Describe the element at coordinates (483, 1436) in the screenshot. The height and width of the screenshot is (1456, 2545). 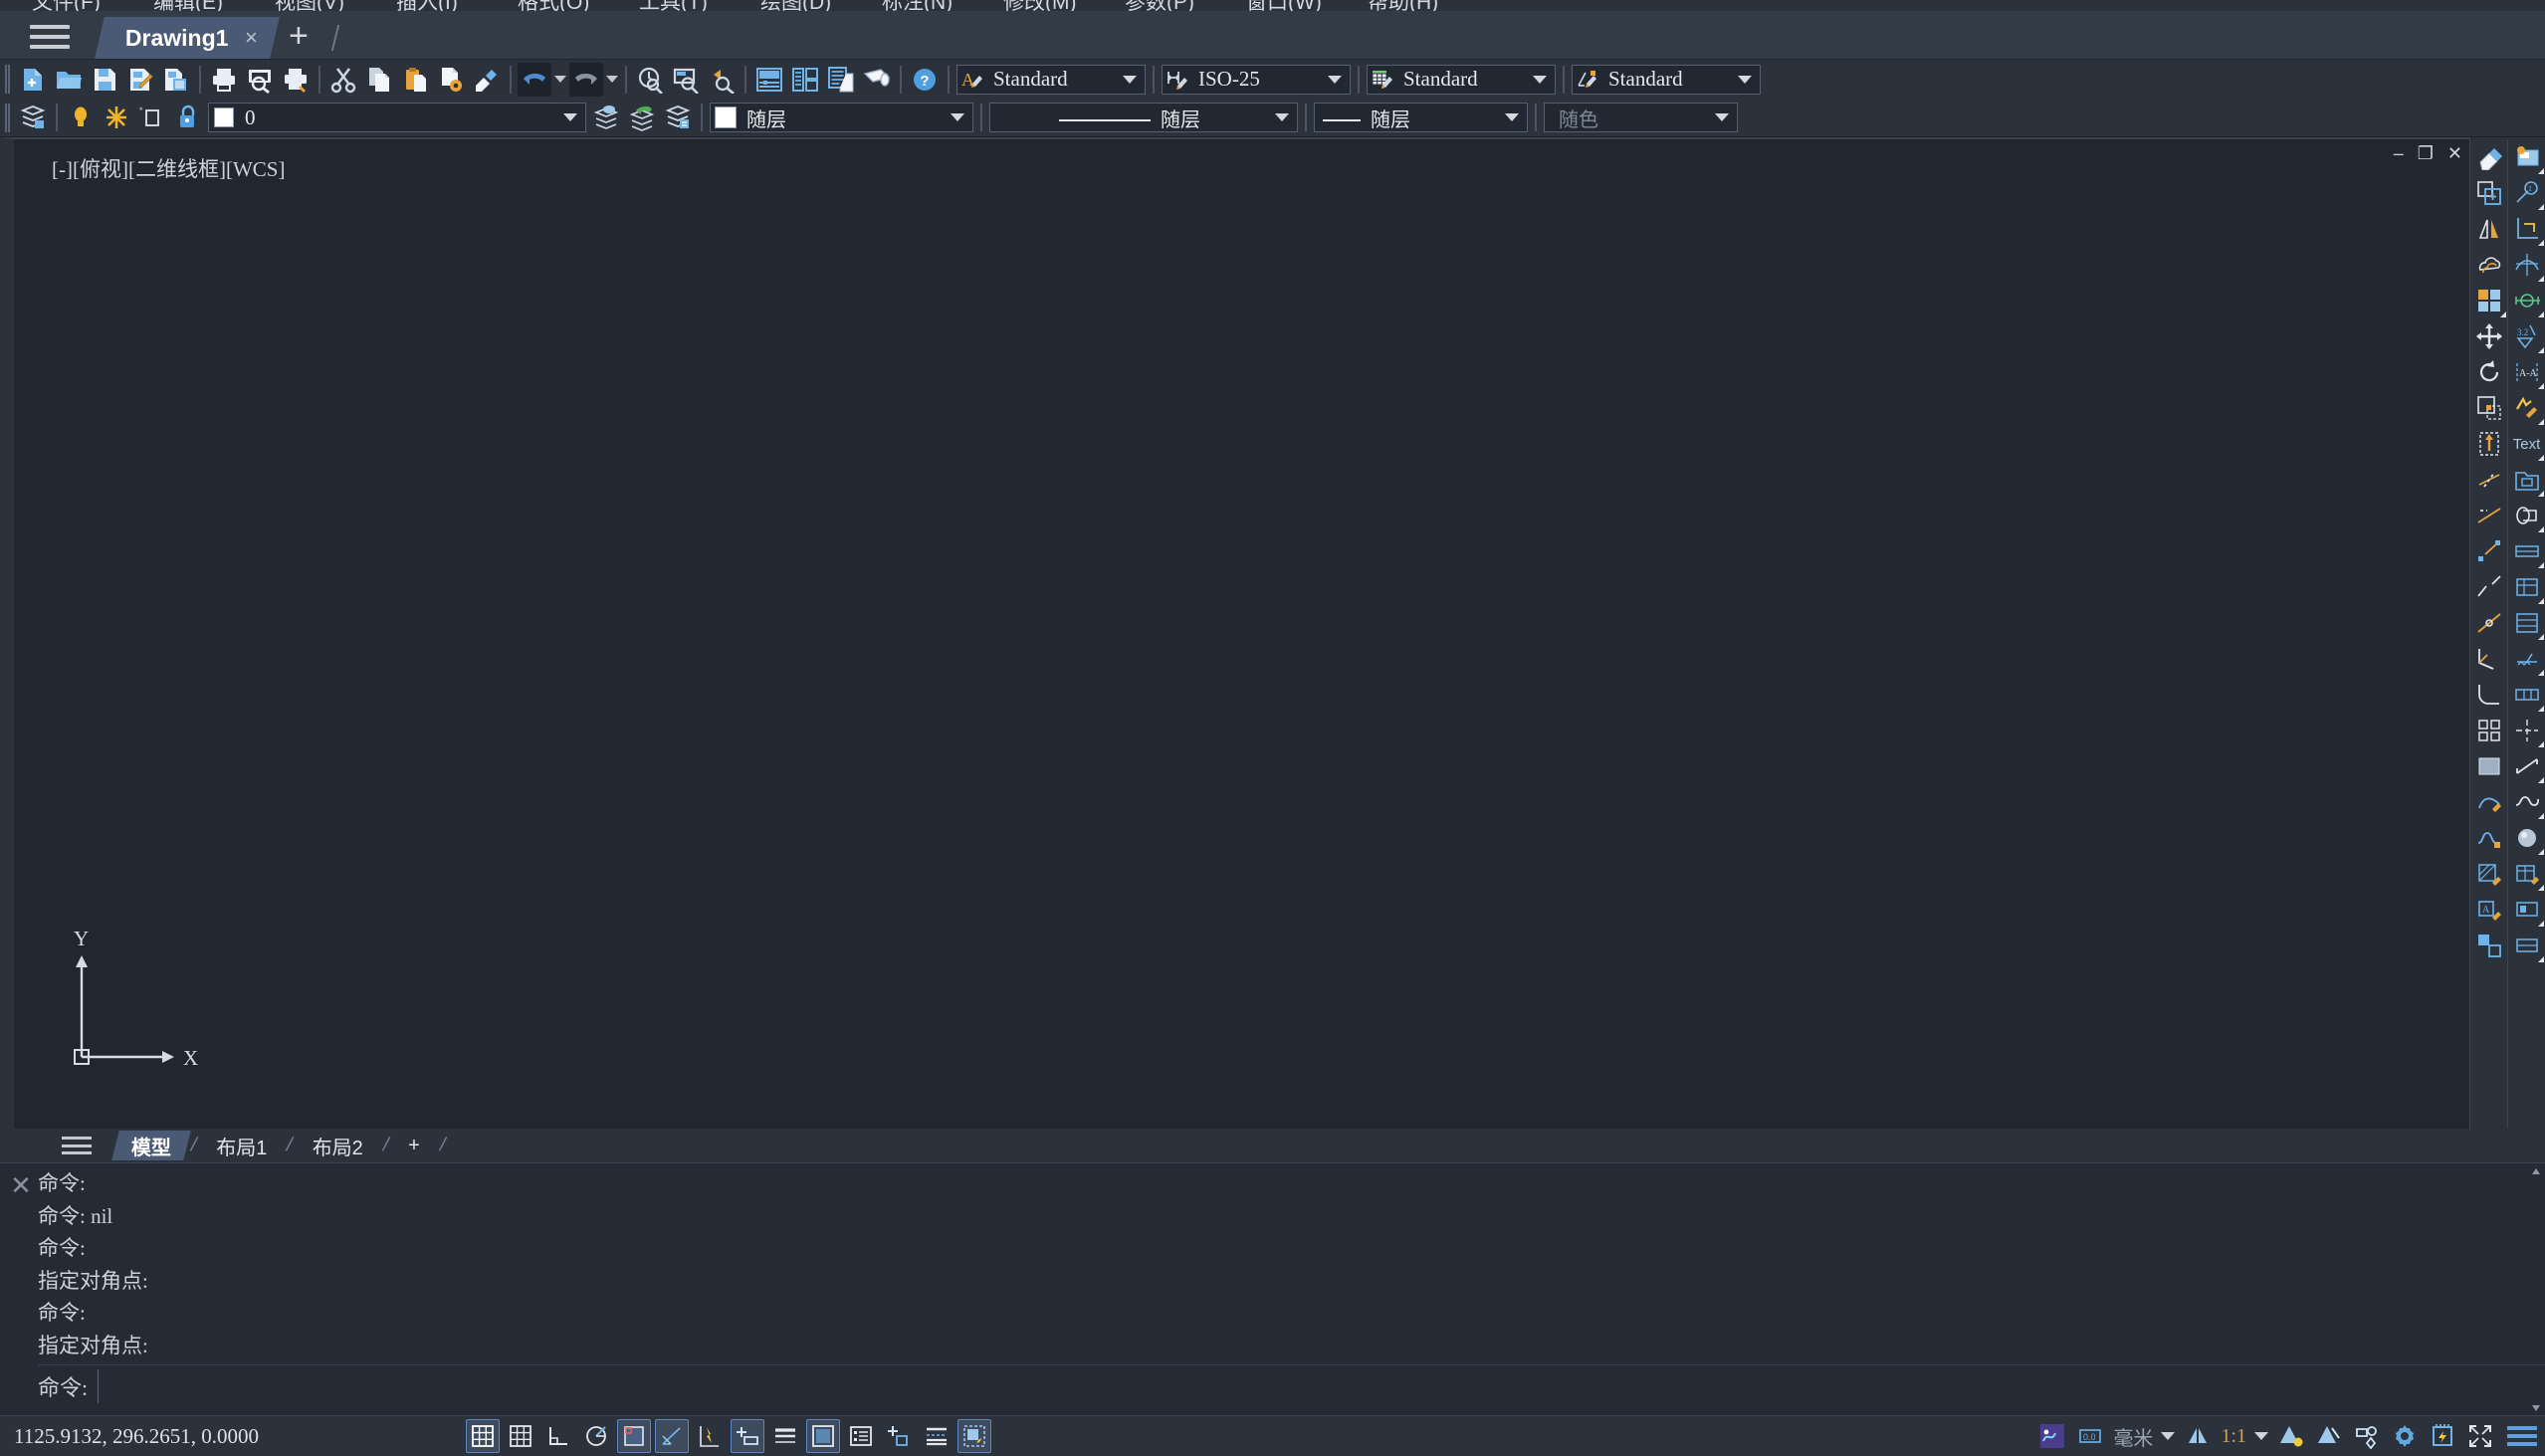
I see `grid-display-toggle-icon` at that location.